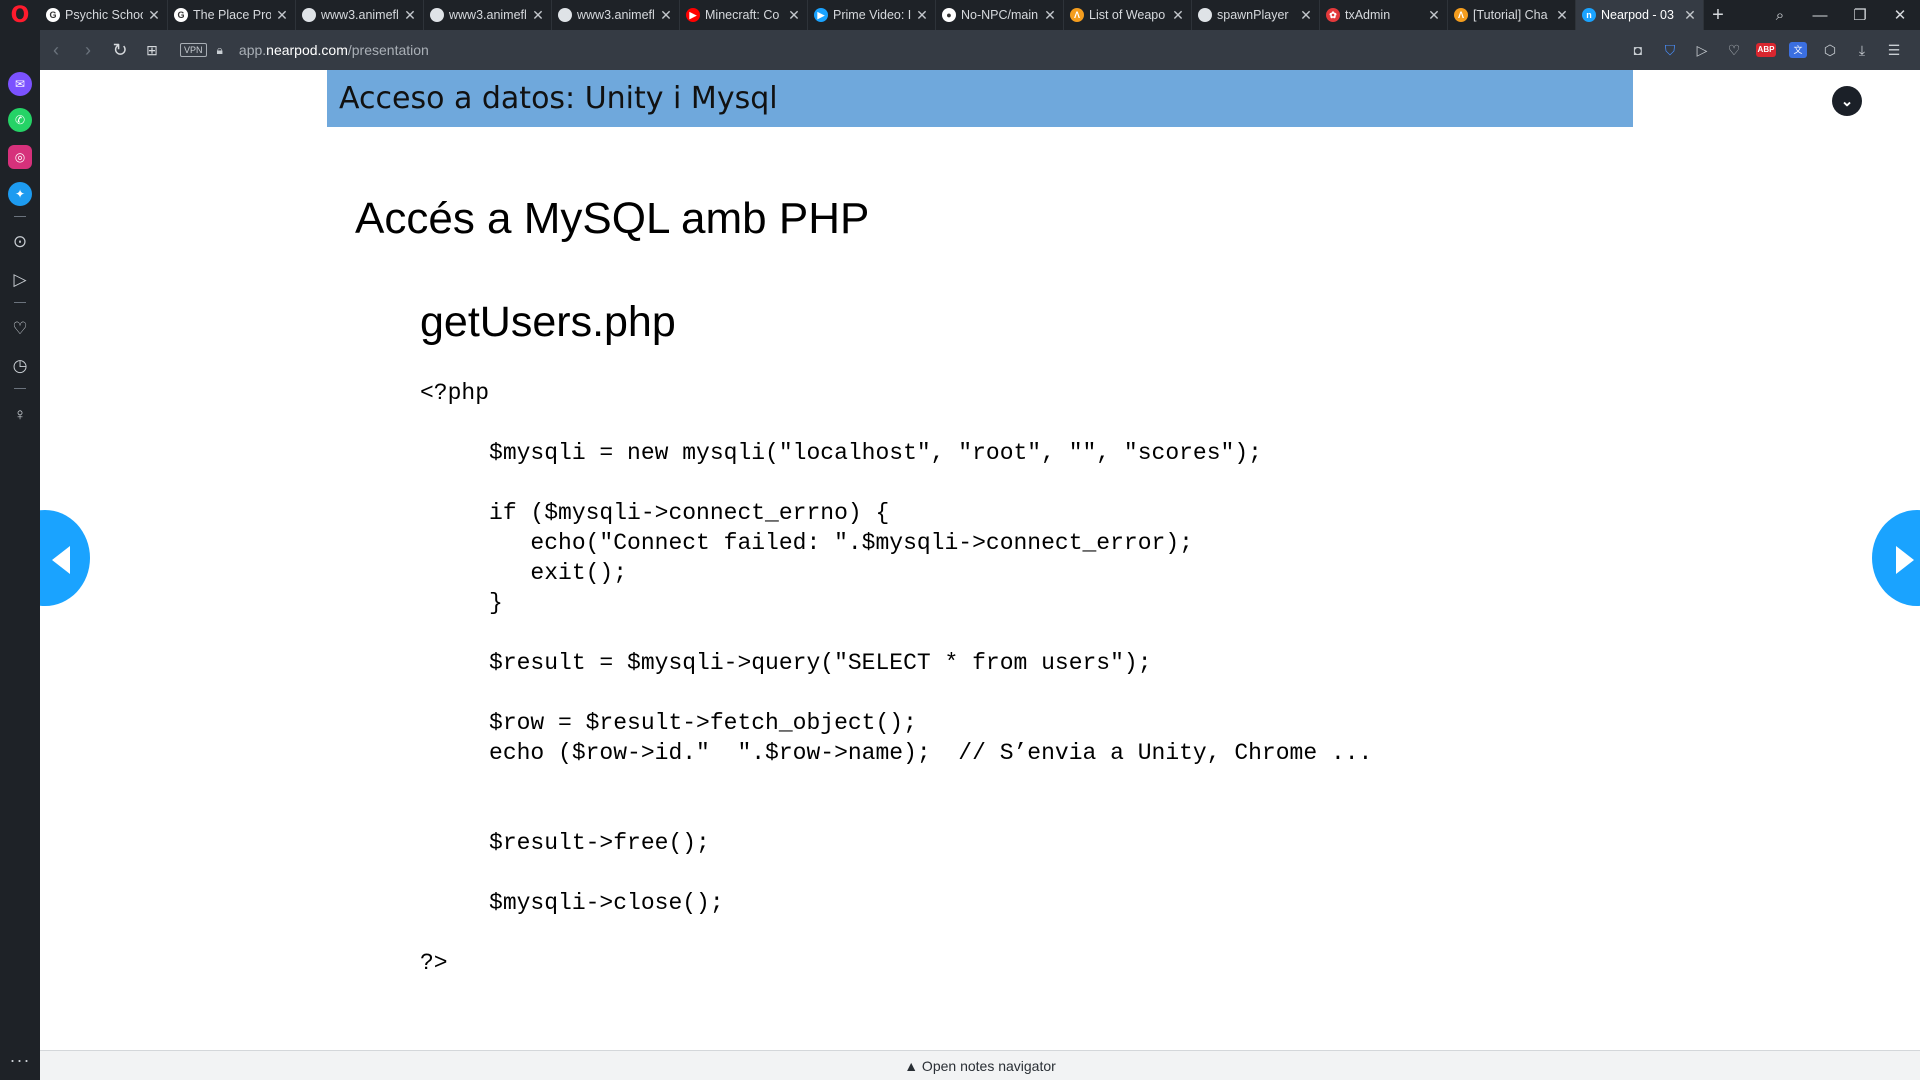  I want to click on slide-header-bar: Acceso a datos: Unity i Mysql, so click(980, 98).